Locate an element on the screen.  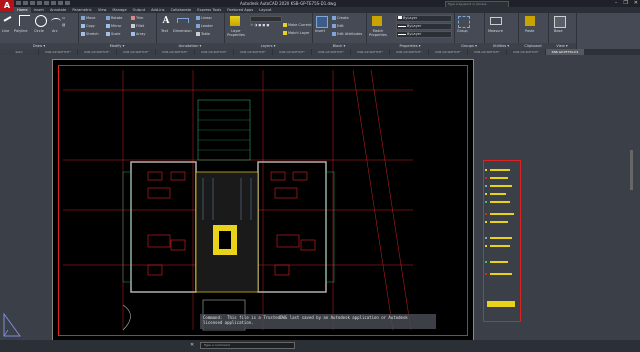
linear-tool: Linear is located at coordinates (204, 18).